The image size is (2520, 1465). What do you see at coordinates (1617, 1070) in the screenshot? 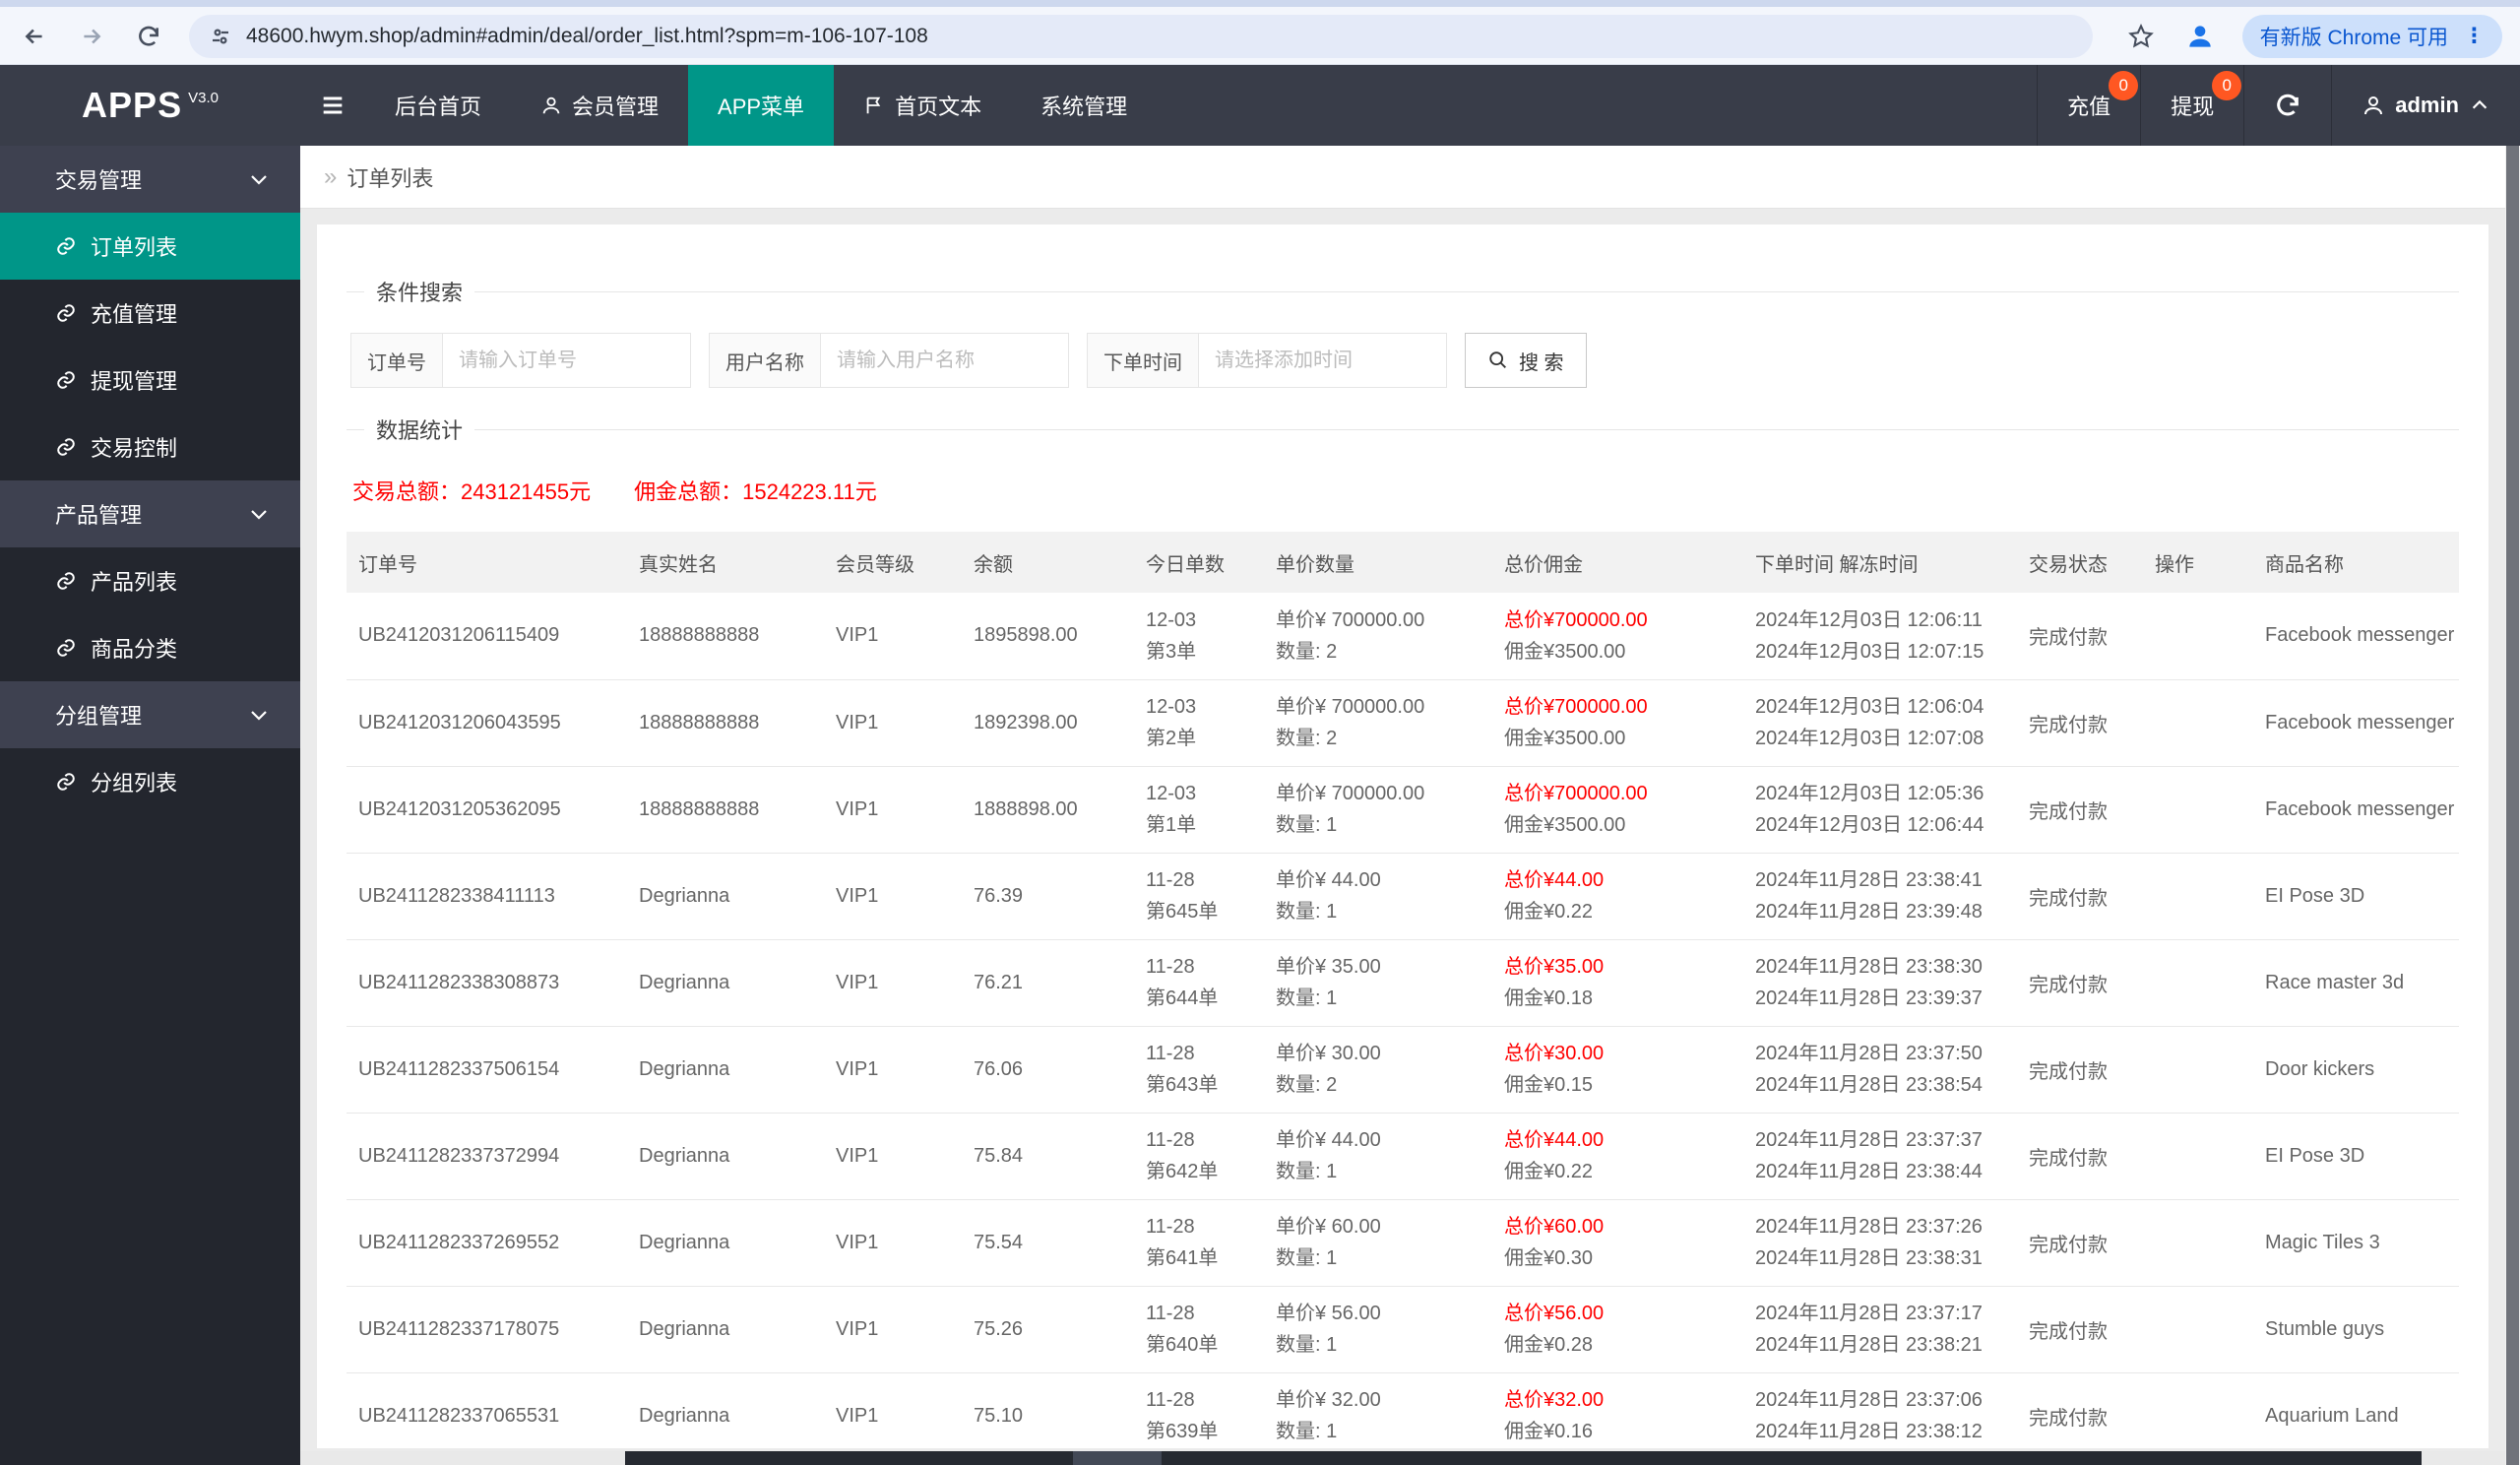
I see `cell-total-commission: 总价¥30.00 佣金¥0.15` at bounding box center [1617, 1070].